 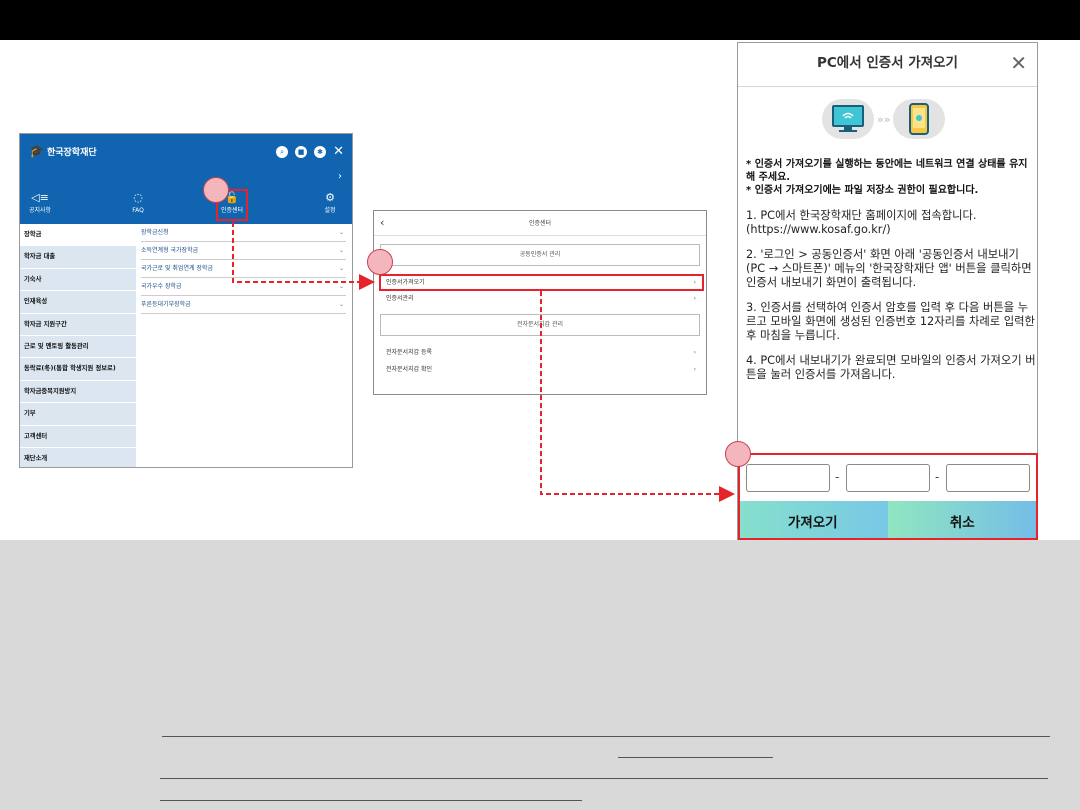 What do you see at coordinates (166, 304) in the screenshot?
I see `submenu-label: 푸른등대기부장학금` at bounding box center [166, 304].